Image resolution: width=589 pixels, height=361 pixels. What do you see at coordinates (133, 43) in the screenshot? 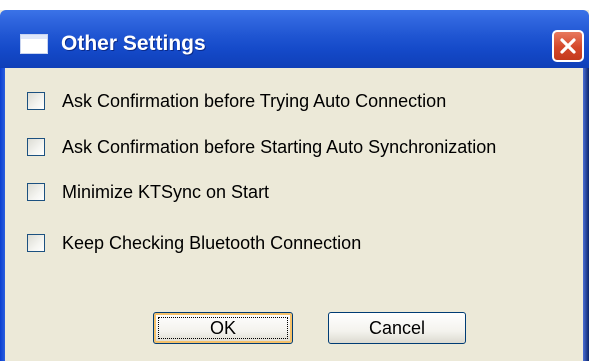
I see `window-title: Other Settings` at bounding box center [133, 43].